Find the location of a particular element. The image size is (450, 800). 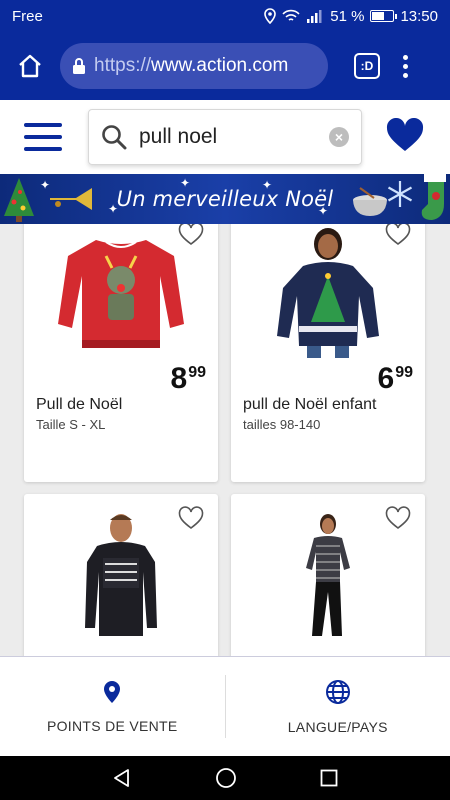

woman-striped-sweater-image is located at coordinates (328, 575).